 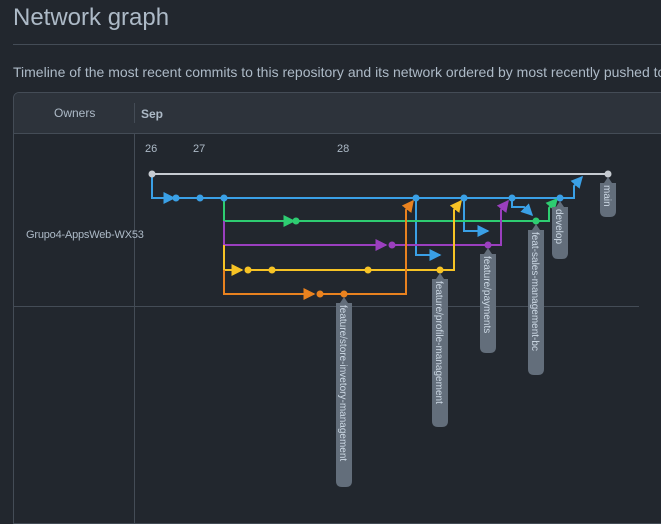 I want to click on branch-label-main: main, so click(x=608, y=197).